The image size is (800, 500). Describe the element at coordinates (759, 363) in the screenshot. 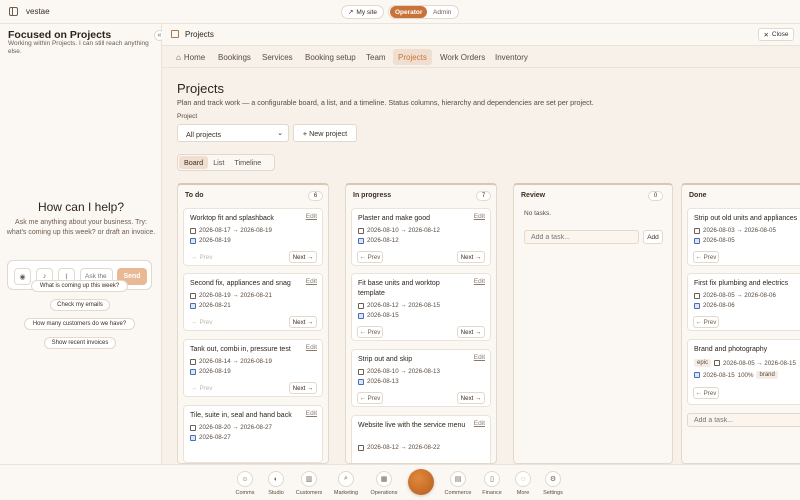

I see `date-range-text: 2026-08-05 → 2026-08-15` at that location.